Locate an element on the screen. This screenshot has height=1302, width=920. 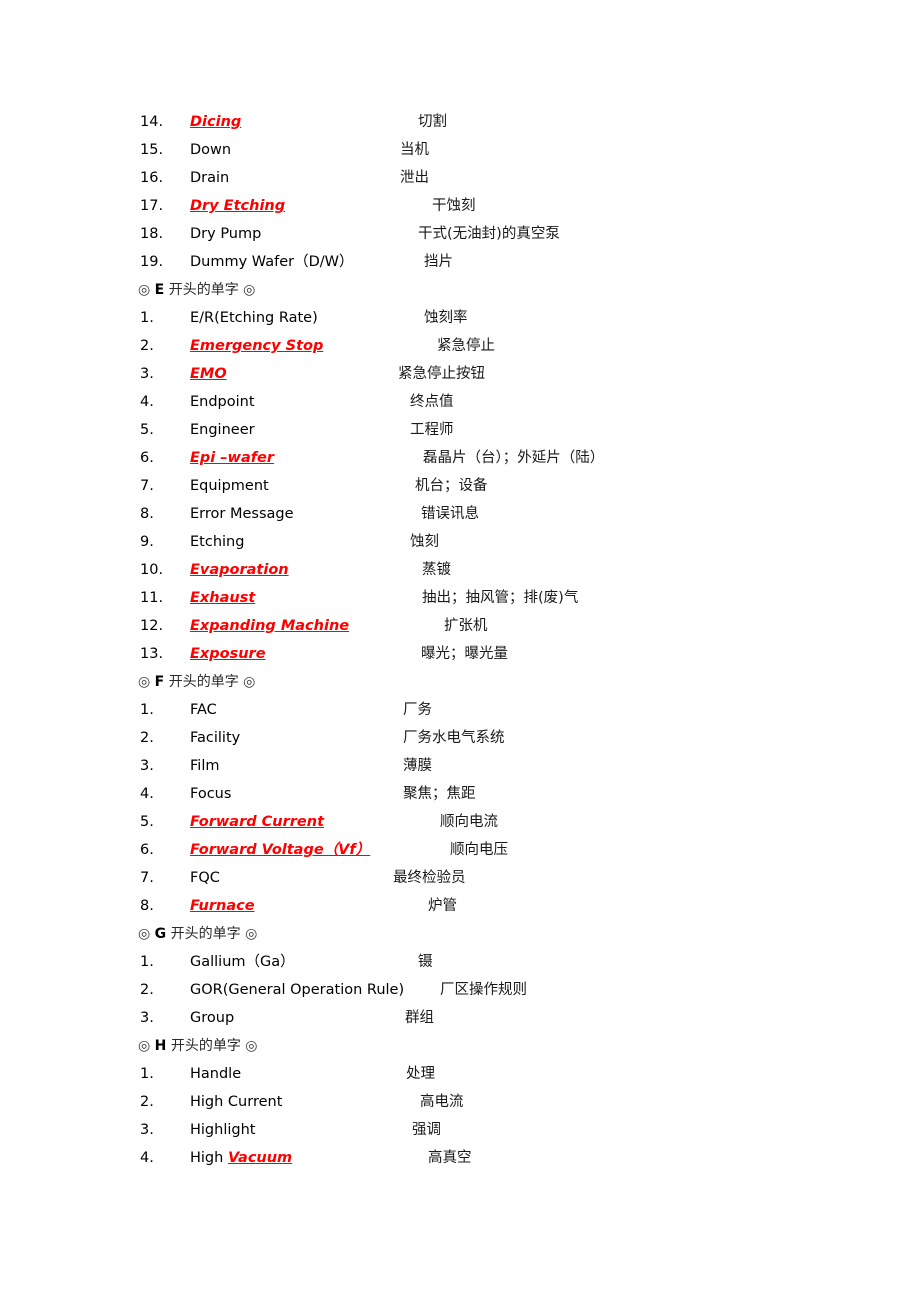
entry-term-en: Dicing is located at coordinates (215, 122).